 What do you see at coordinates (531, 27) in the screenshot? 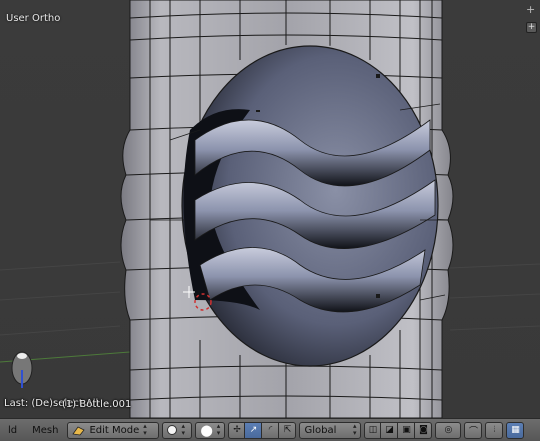
I see `properties-toggle-icon: +` at bounding box center [531, 27].